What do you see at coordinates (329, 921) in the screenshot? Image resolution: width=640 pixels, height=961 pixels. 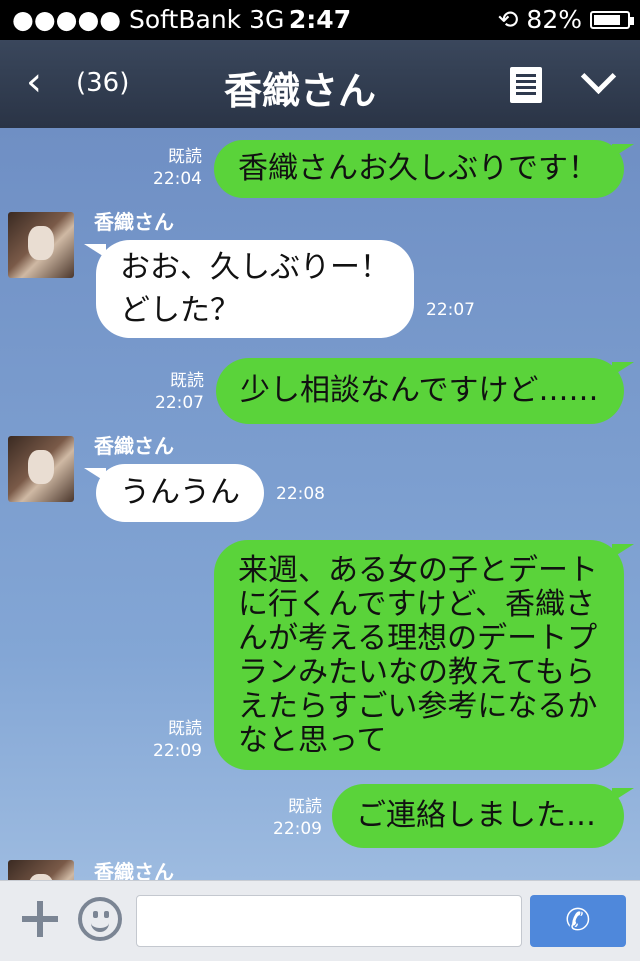 I see `message-input` at bounding box center [329, 921].